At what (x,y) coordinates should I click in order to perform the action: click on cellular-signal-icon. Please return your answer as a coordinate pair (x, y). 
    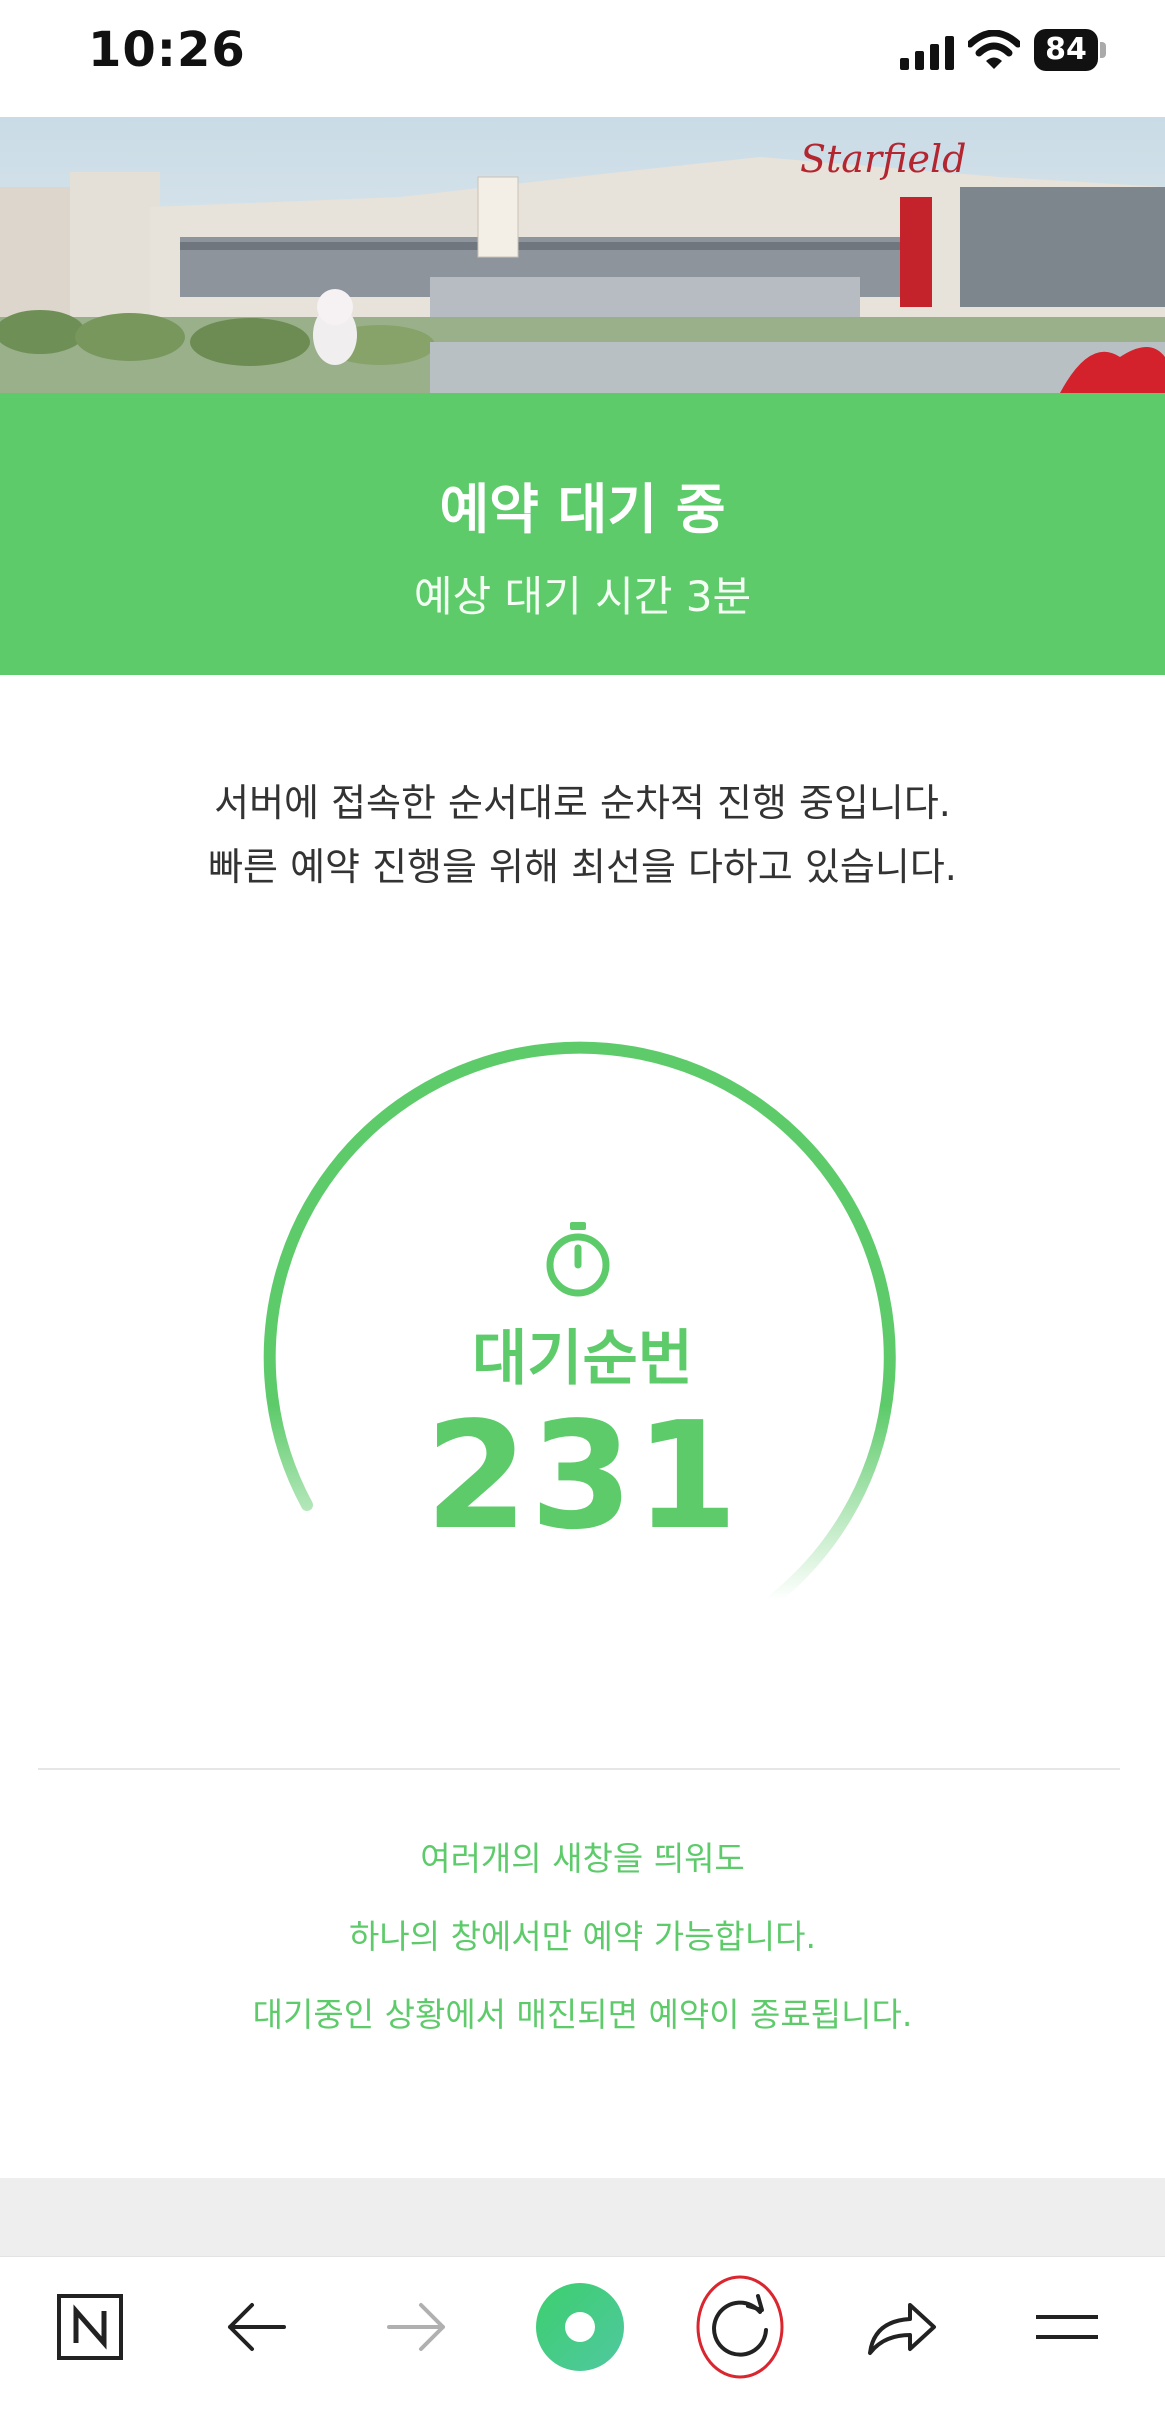
    Looking at the image, I should click on (927, 53).